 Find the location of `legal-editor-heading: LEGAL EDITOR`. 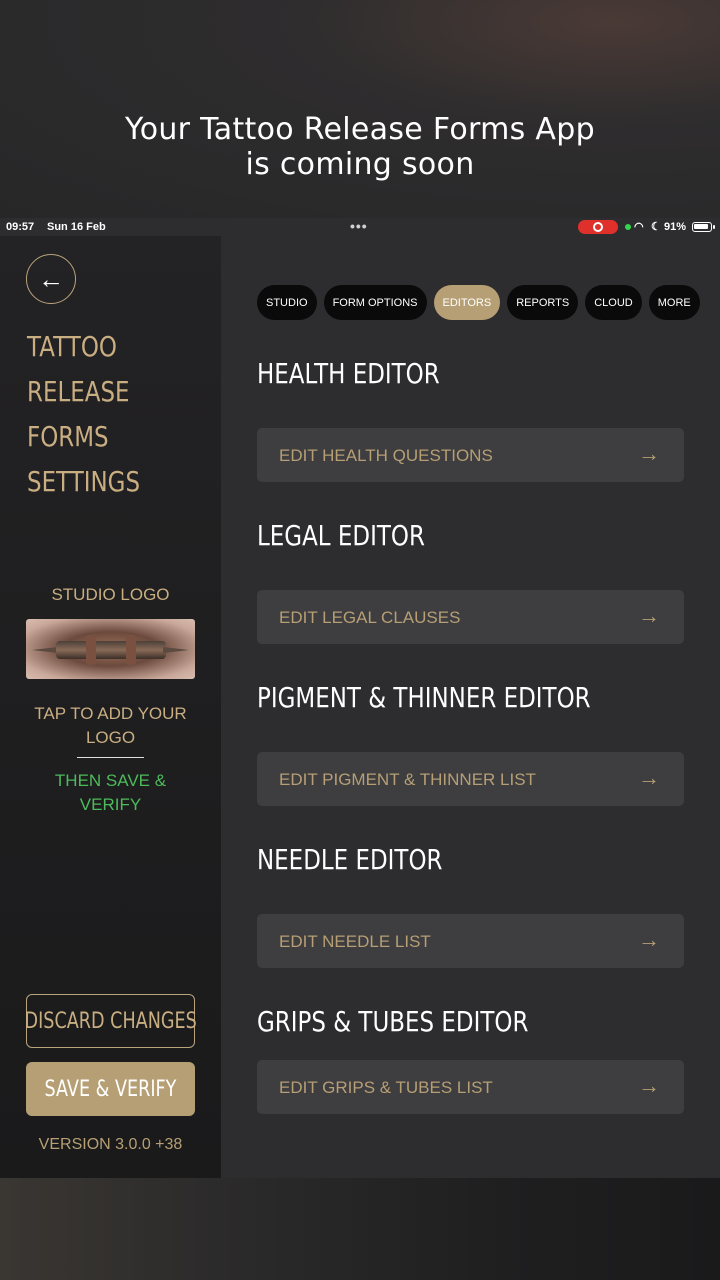

legal-editor-heading: LEGAL EDITOR is located at coordinates (341, 535).